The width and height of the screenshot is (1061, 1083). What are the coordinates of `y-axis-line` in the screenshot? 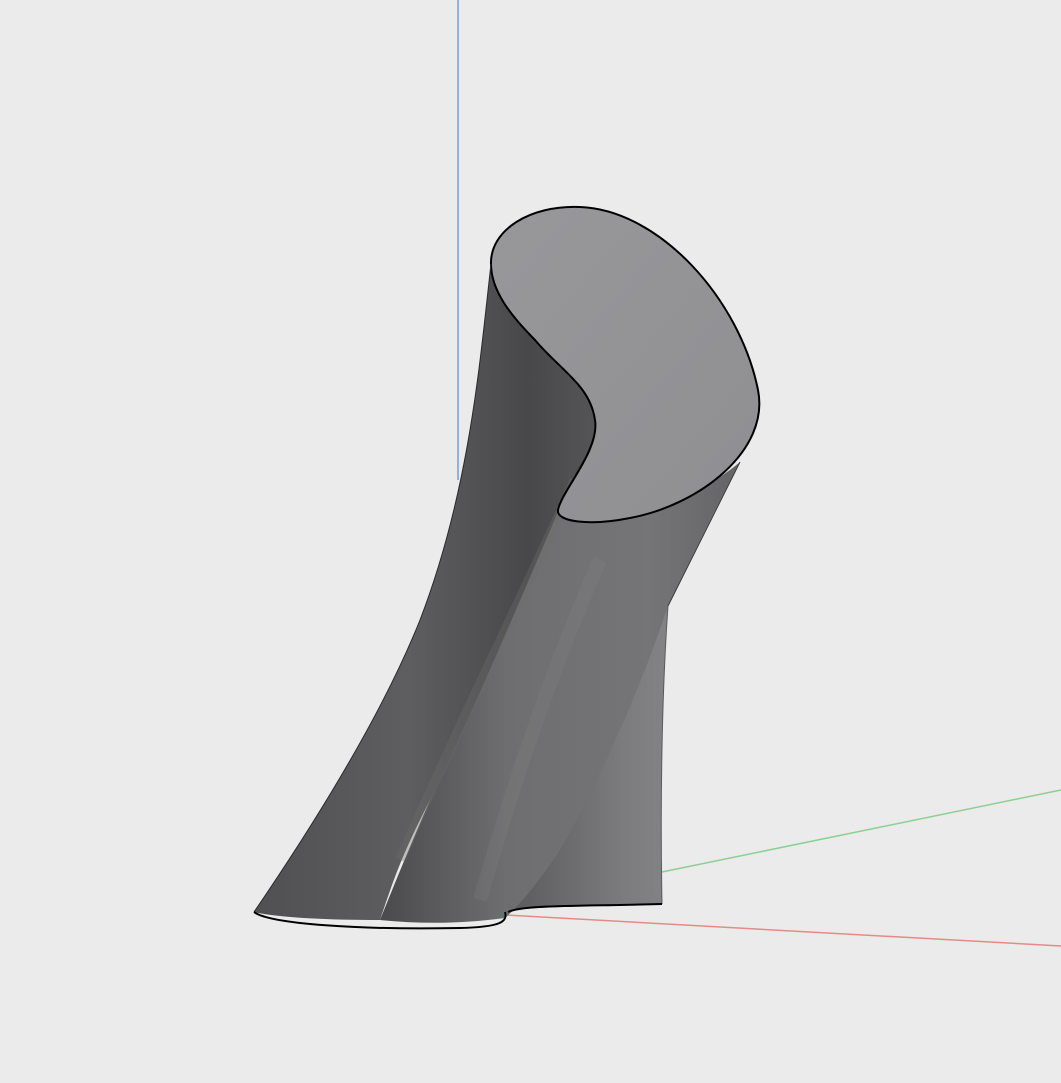 It's located at (861, 831).